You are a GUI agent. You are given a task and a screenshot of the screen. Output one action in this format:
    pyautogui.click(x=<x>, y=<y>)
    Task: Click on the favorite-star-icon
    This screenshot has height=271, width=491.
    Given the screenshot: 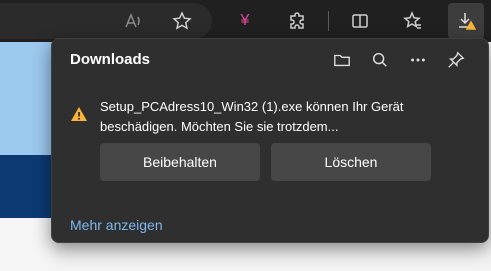 What is the action you would take?
    pyautogui.click(x=182, y=21)
    